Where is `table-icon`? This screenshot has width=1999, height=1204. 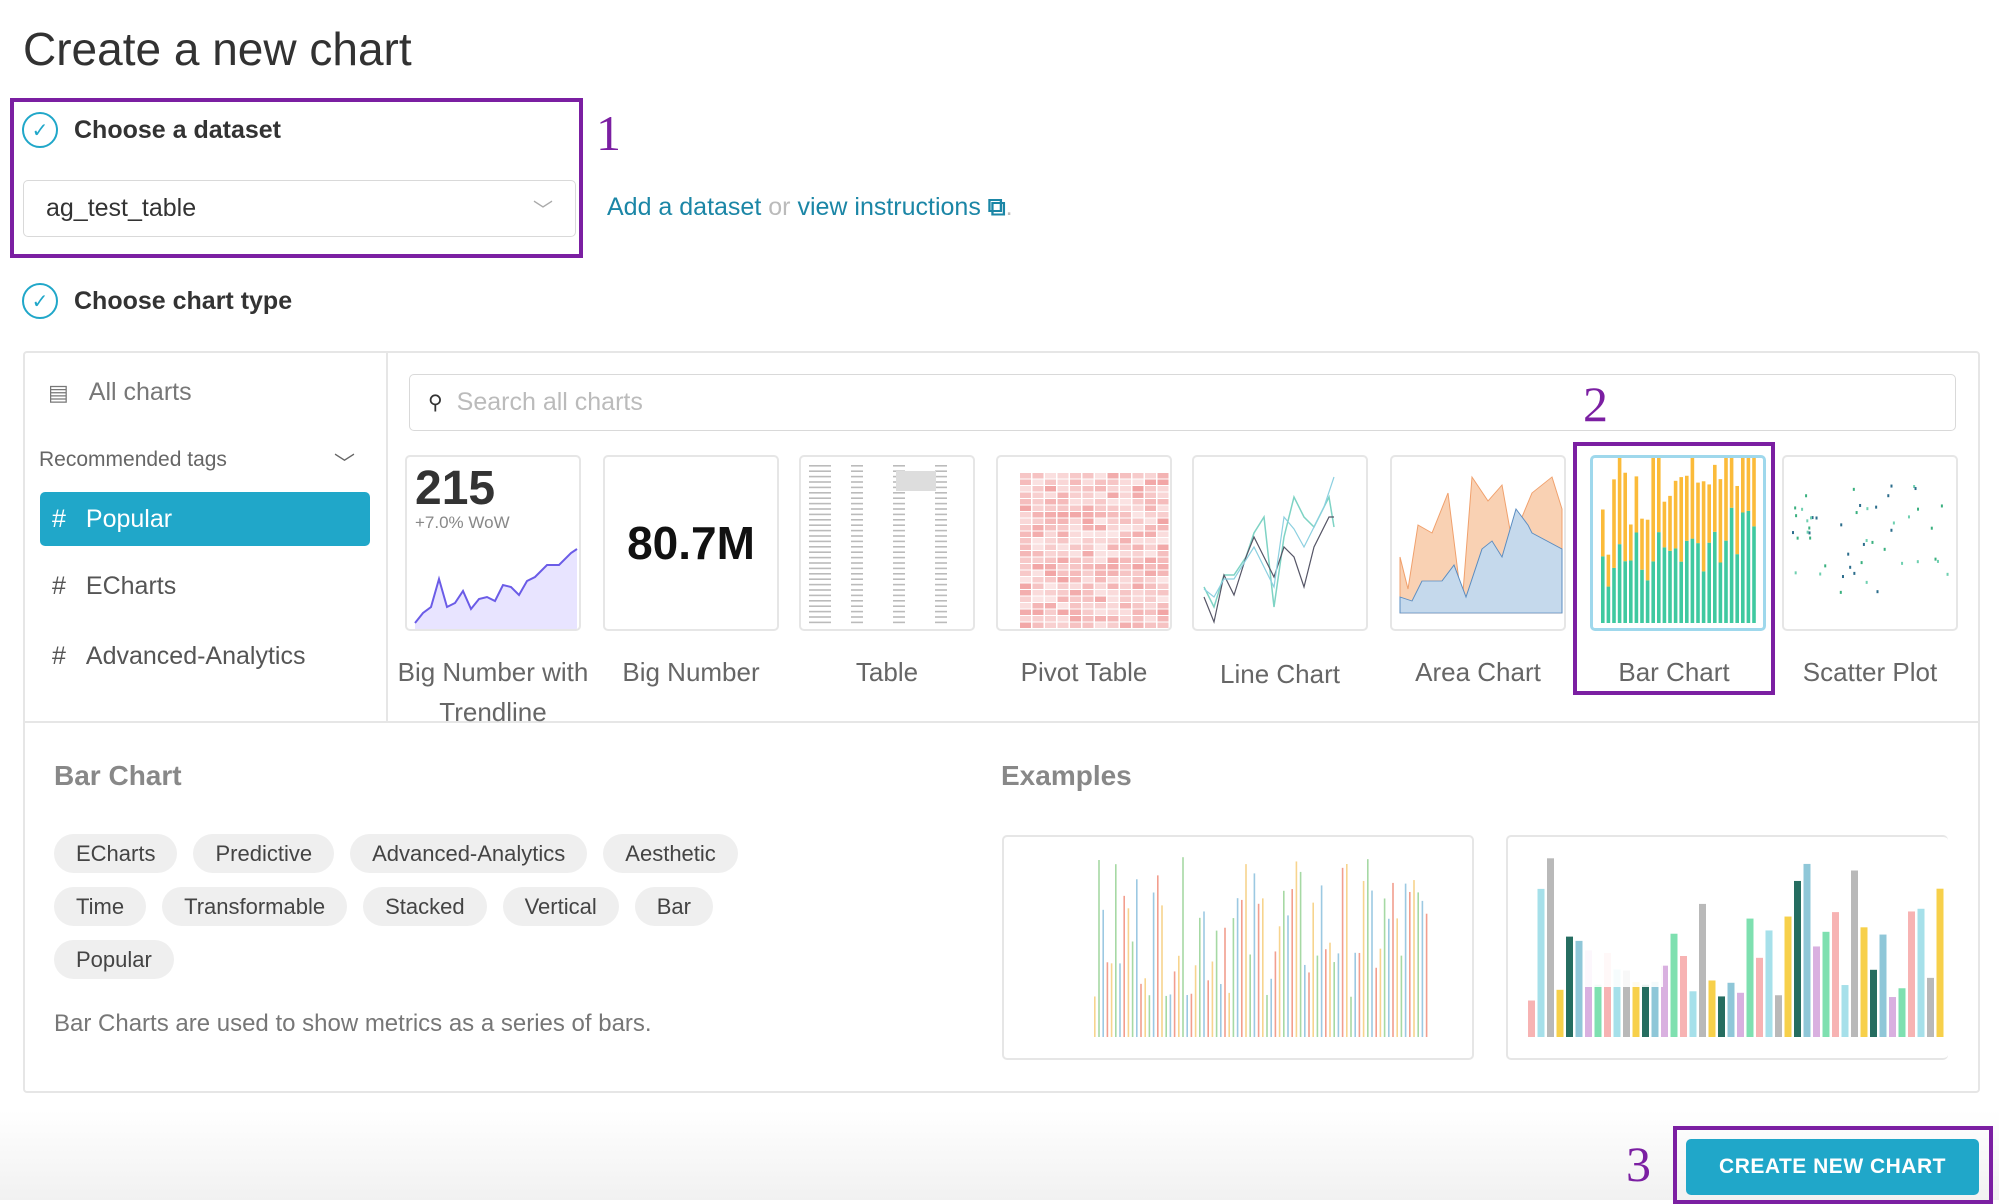
table-icon is located at coordinates (878, 544).